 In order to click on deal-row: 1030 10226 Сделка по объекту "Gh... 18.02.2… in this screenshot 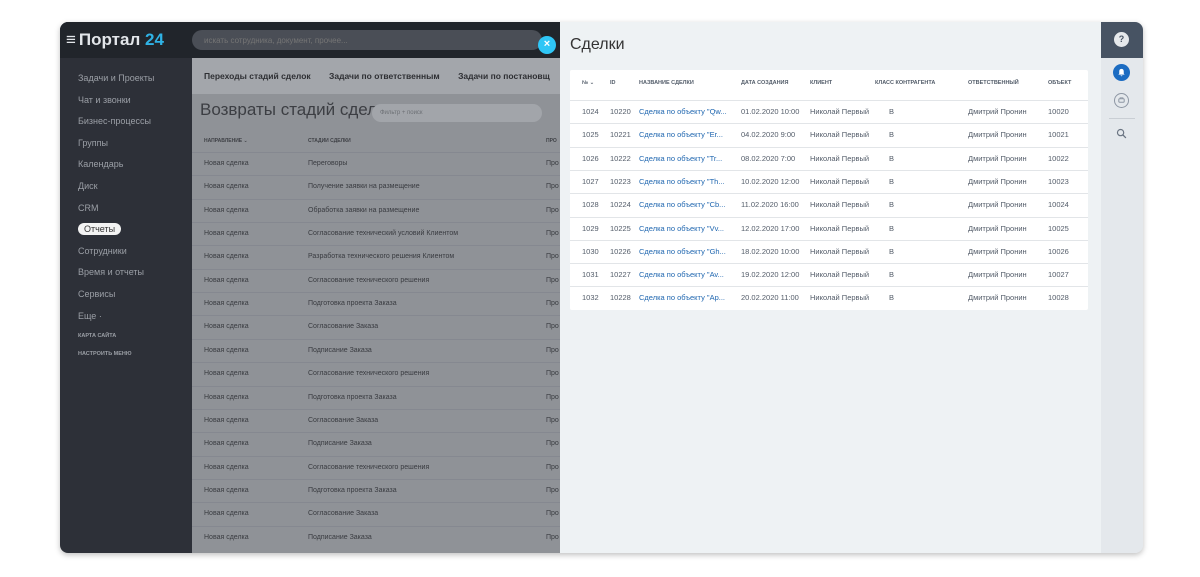, I will do `click(829, 251)`.